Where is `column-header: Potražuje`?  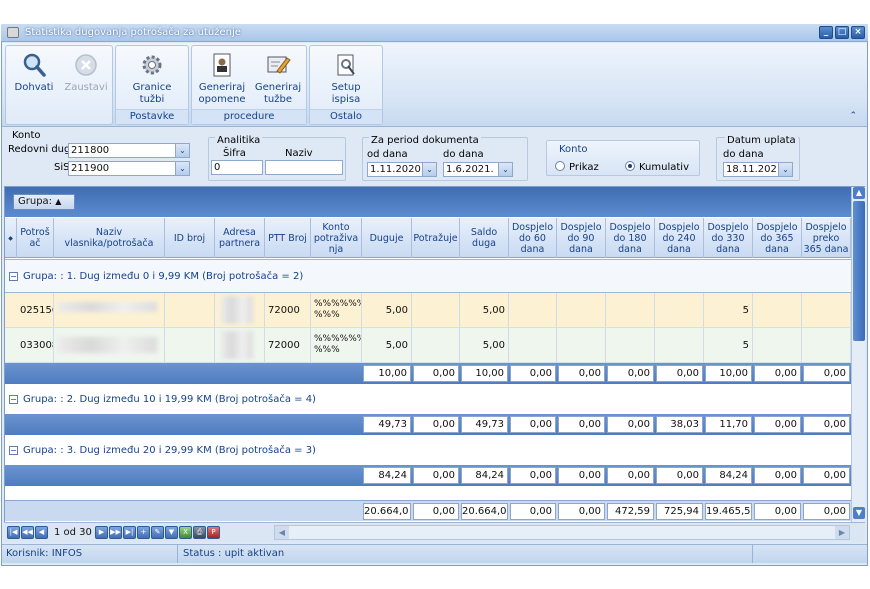
column-header: Potražuje is located at coordinates (436, 238).